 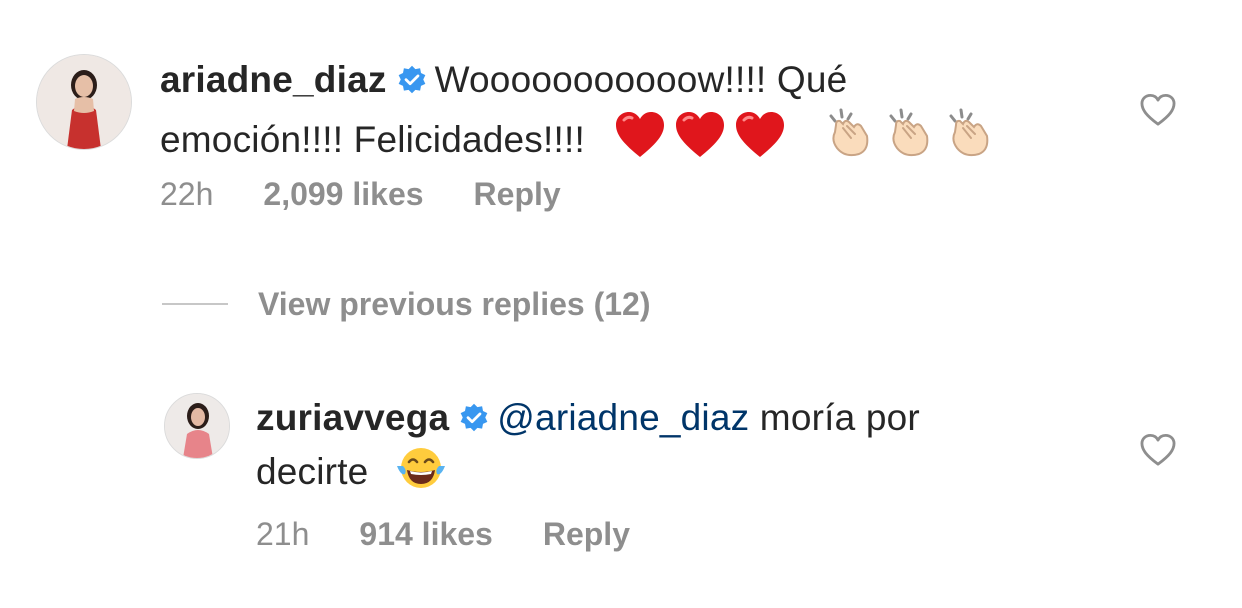 I want to click on likes-count: 914 likes, so click(x=425, y=534).